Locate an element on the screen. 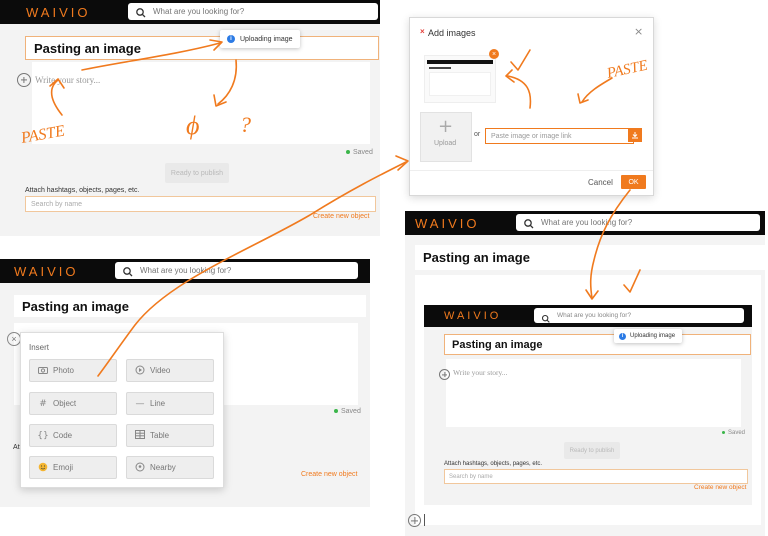  pasted-publish-label: Ready to publish is located at coordinates (592, 450).